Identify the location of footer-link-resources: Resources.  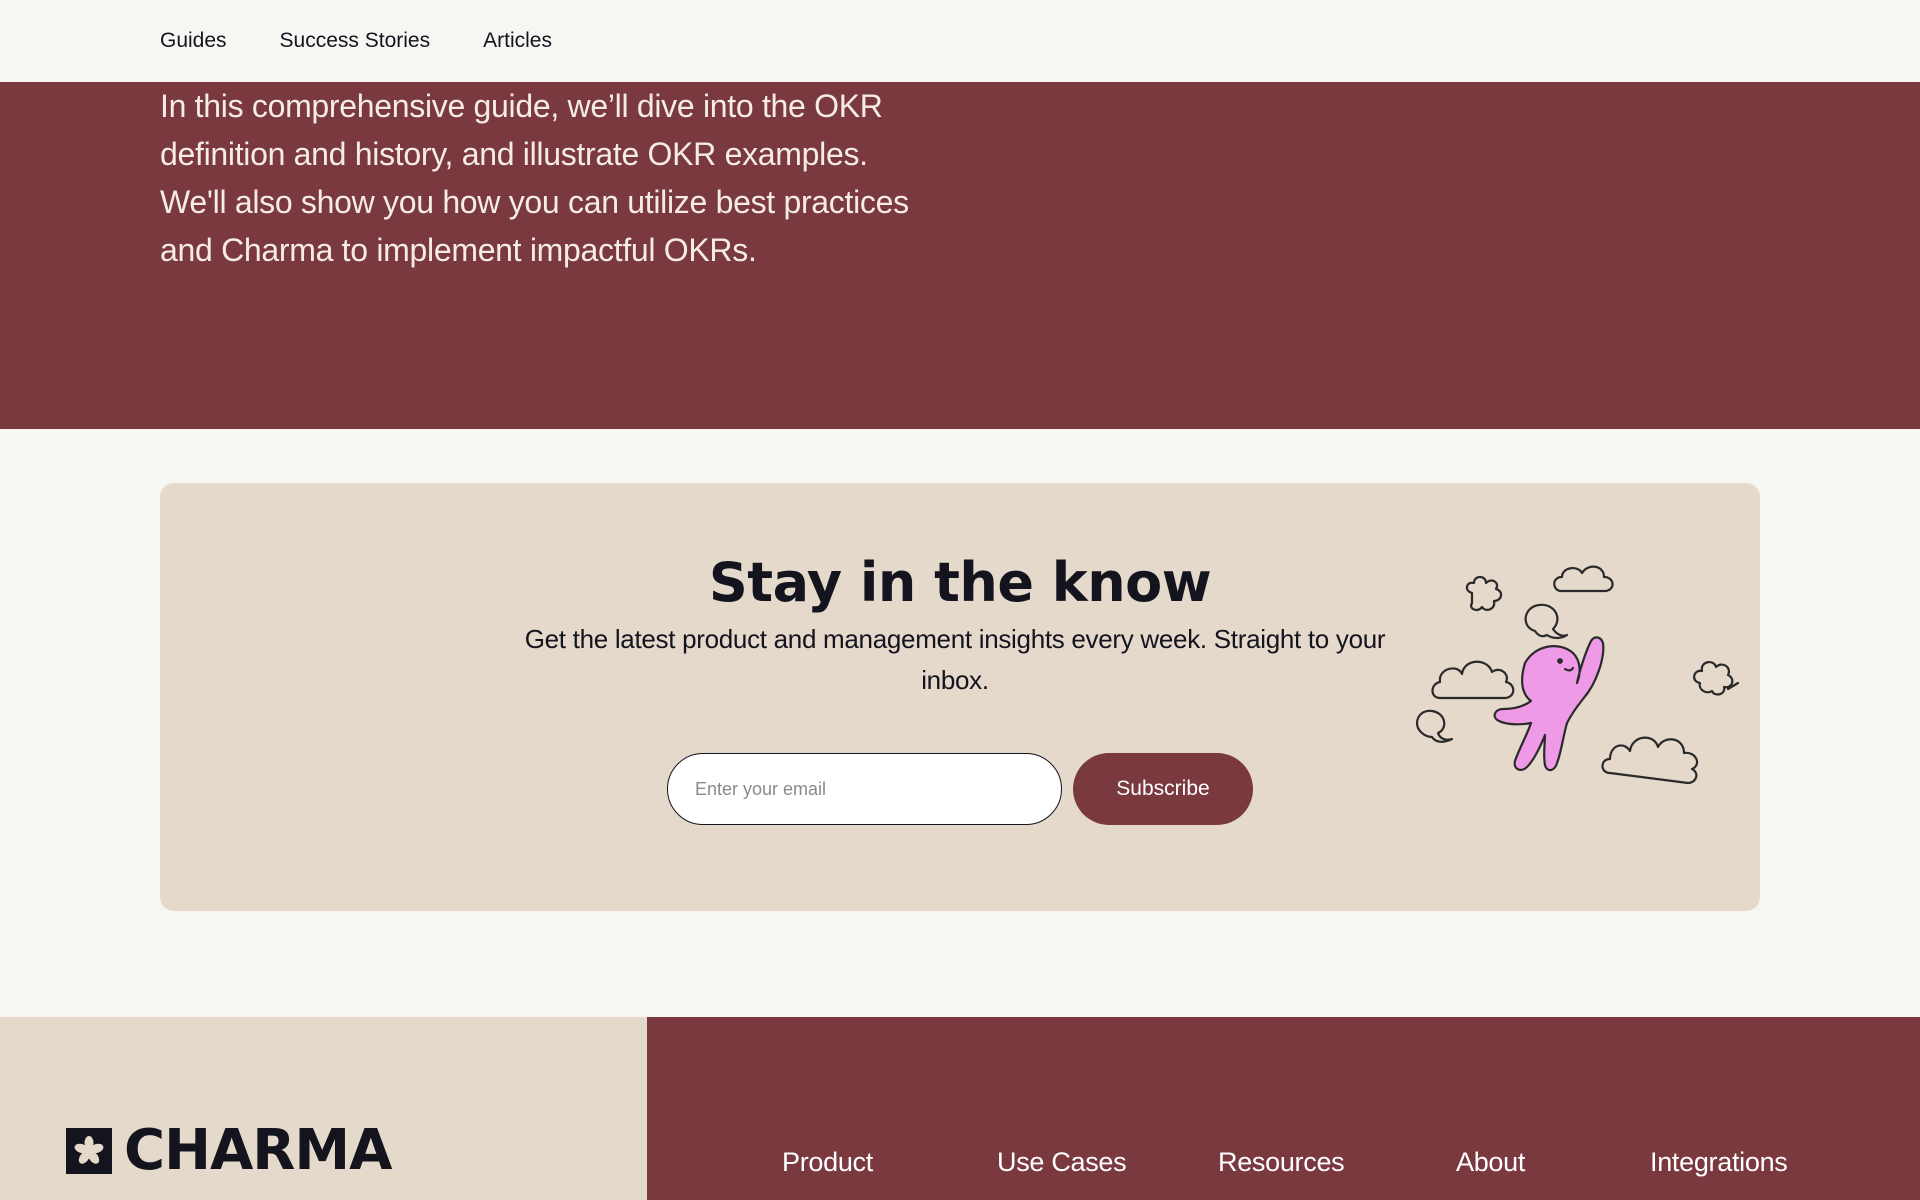
(1281, 1162).